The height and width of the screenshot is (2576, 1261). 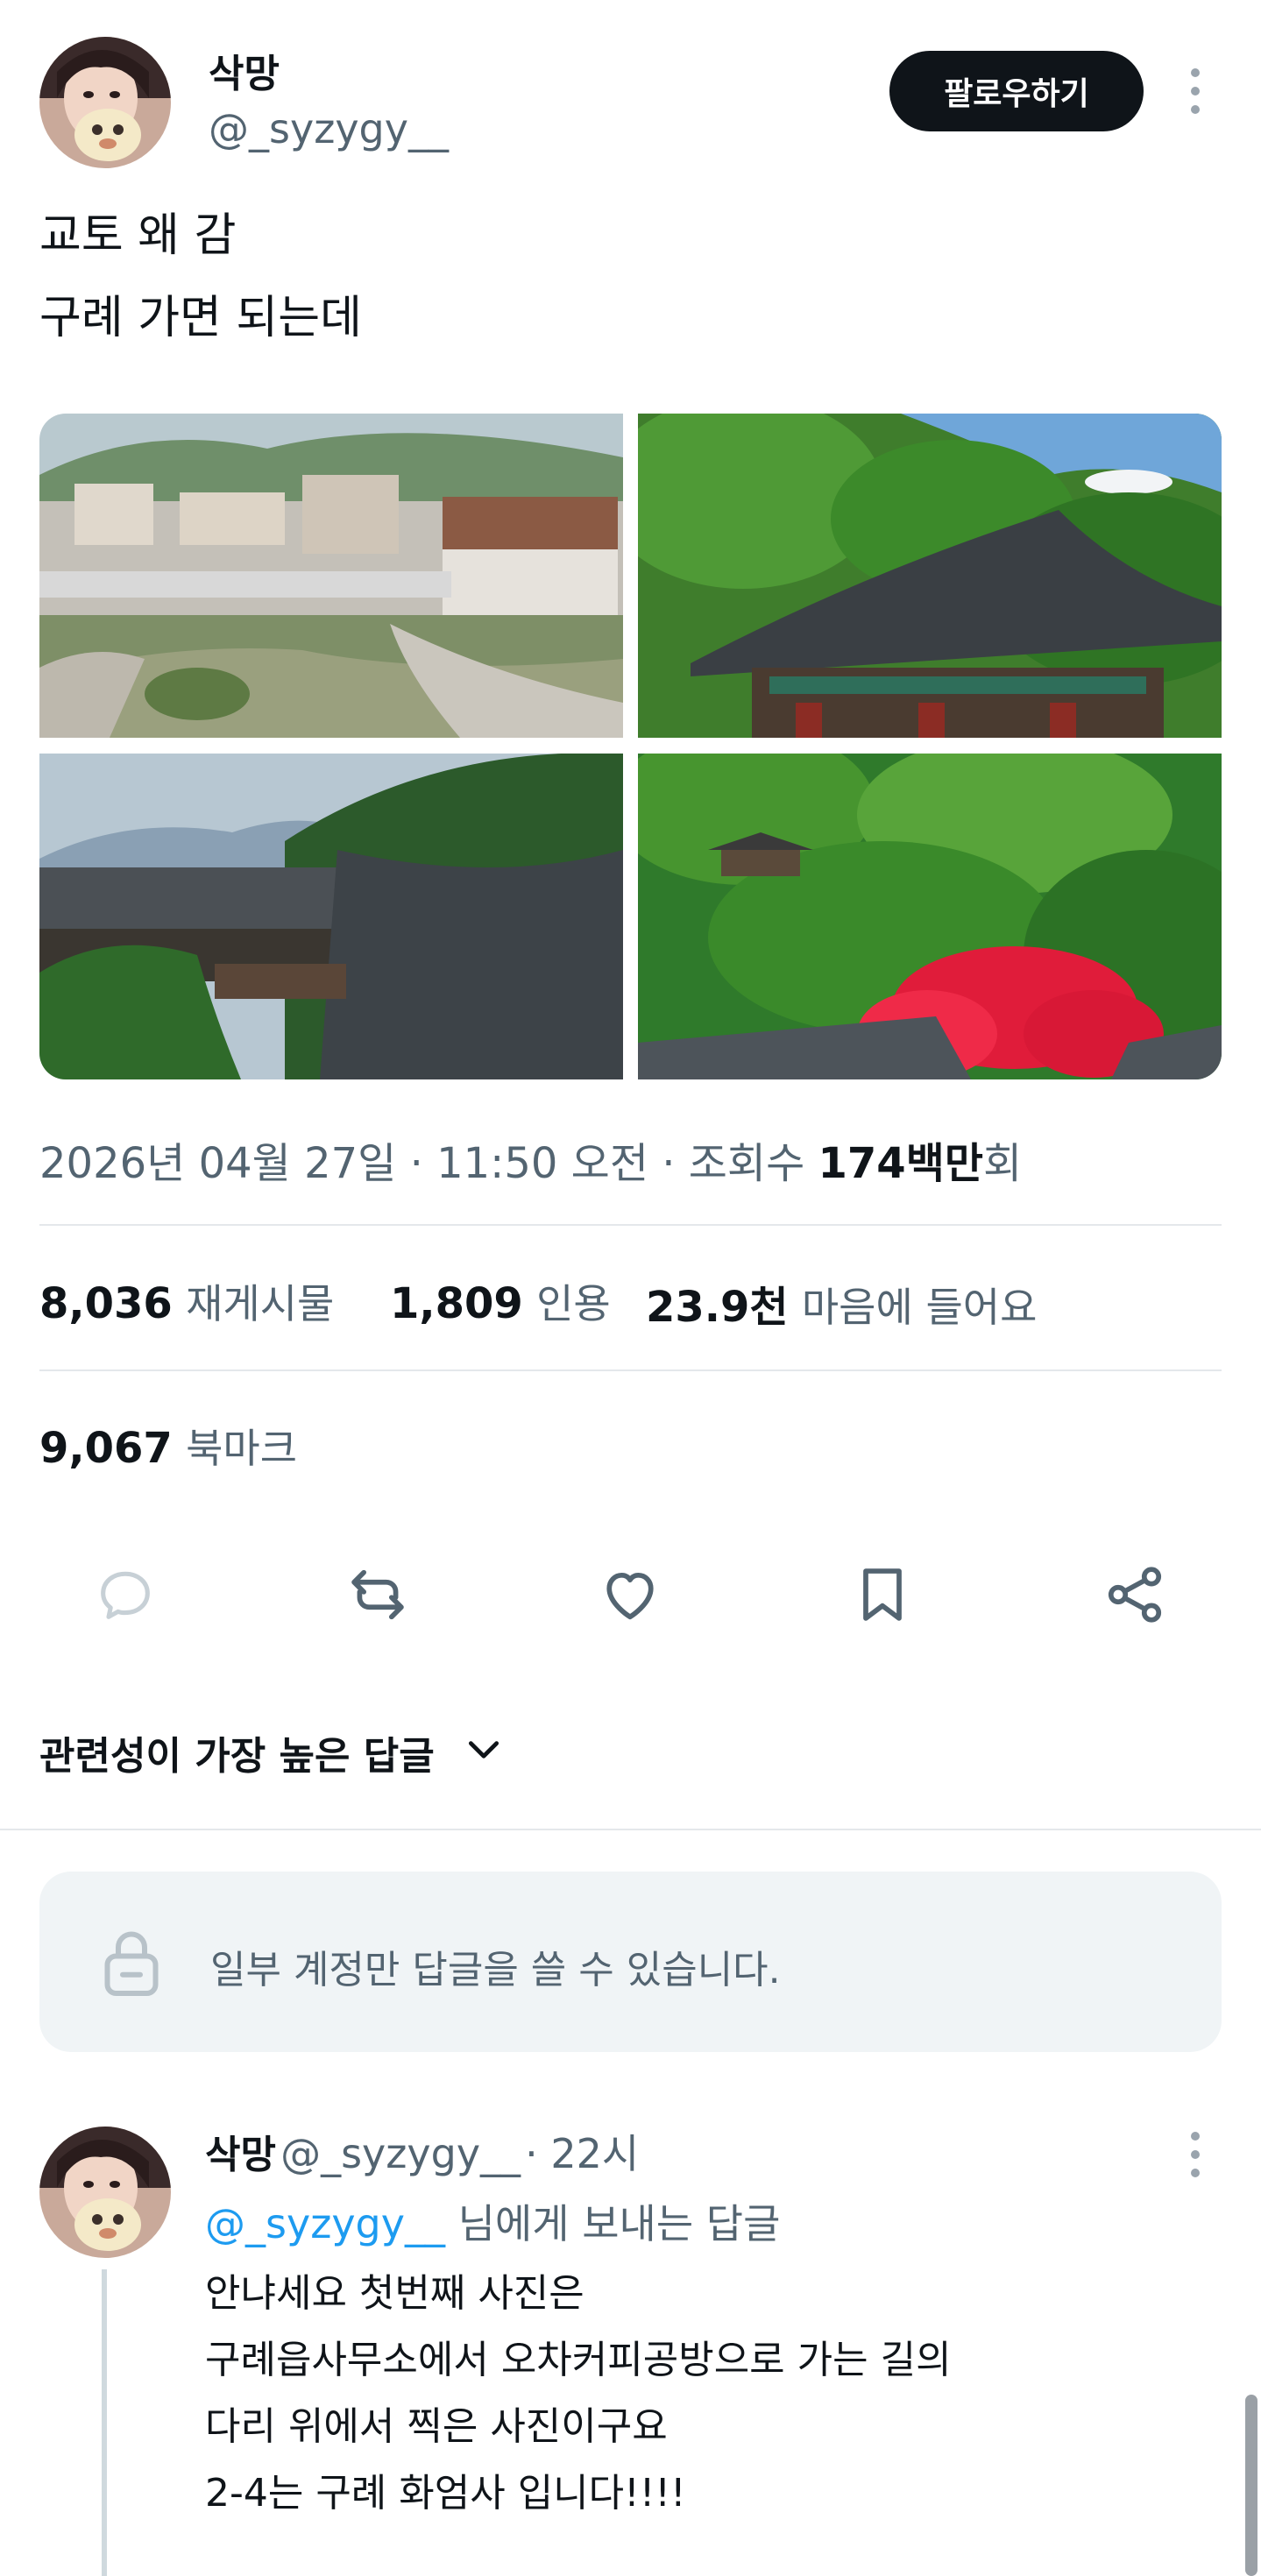 I want to click on reply-icon, so click(x=125, y=1595).